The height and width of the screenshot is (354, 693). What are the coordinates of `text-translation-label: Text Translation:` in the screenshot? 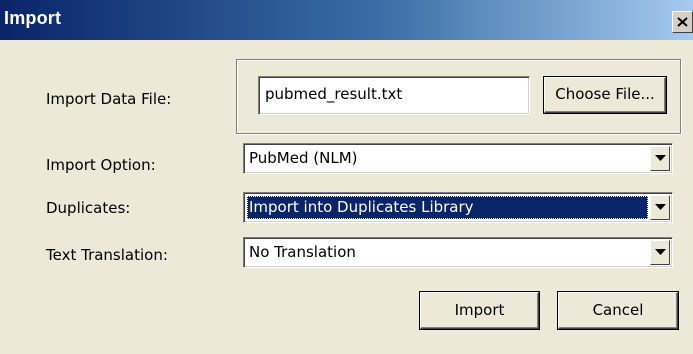 It's located at (107, 255).